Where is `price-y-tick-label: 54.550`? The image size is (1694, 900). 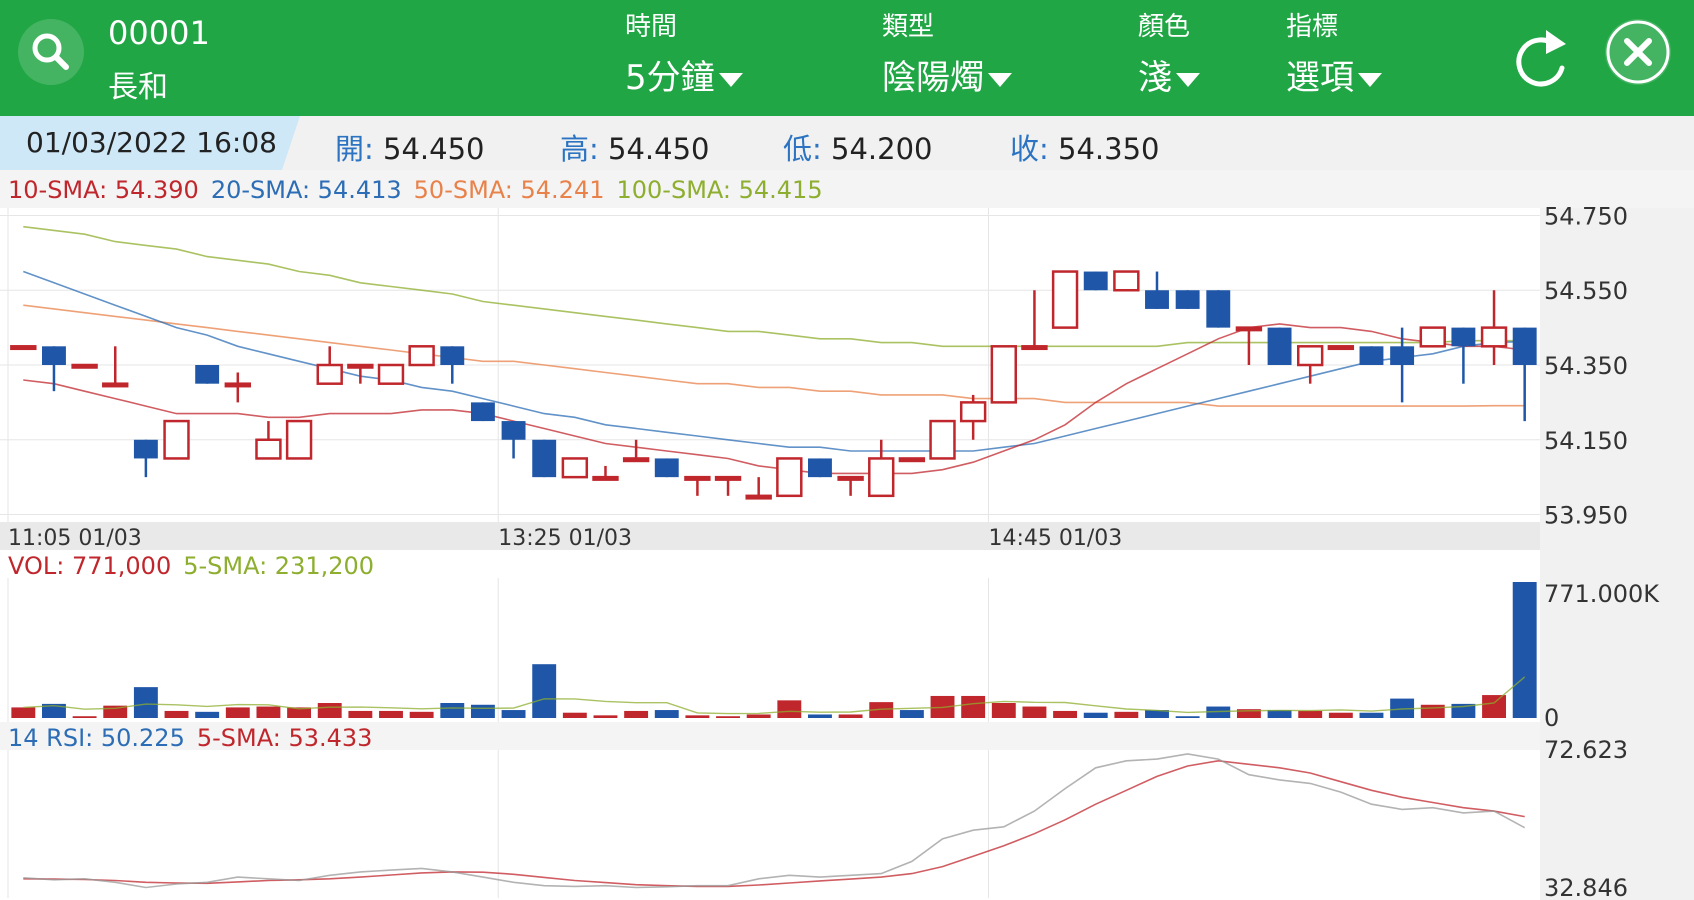 price-y-tick-label: 54.550 is located at coordinates (1586, 291).